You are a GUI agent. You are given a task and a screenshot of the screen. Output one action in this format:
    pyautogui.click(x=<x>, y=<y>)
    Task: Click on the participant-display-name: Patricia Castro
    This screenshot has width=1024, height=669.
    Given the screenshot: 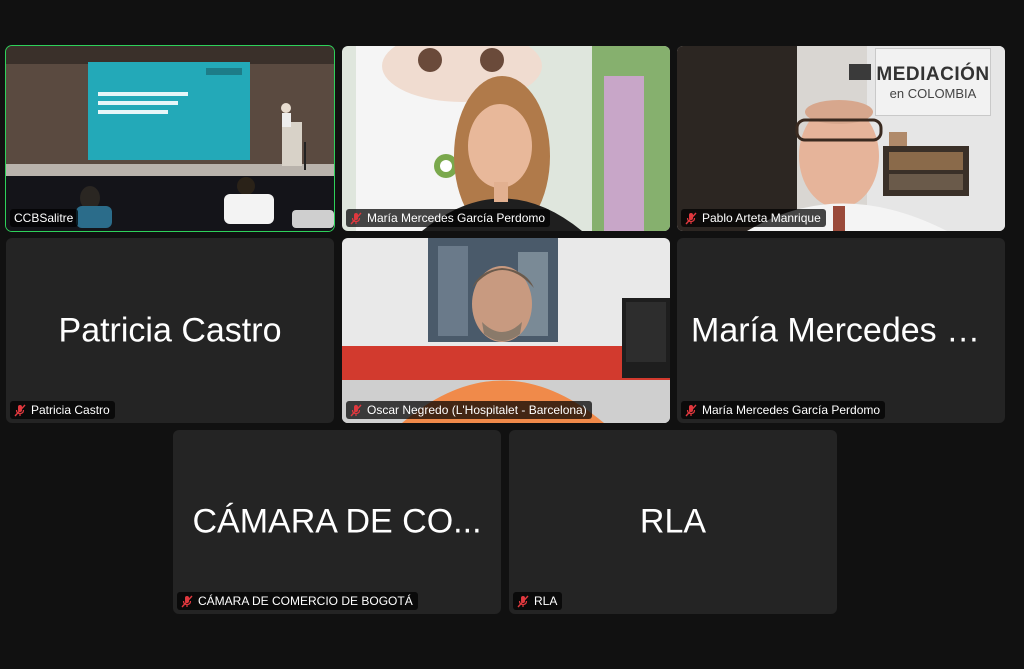 What is the action you would take?
    pyautogui.click(x=170, y=330)
    